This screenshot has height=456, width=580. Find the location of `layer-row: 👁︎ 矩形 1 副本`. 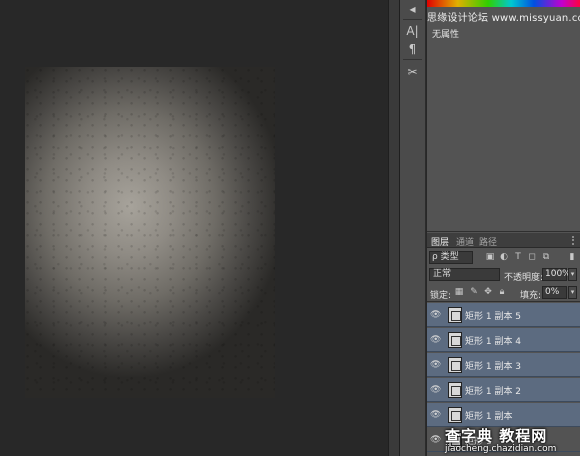

layer-row: 👁︎ 矩形 1 副本 is located at coordinates (503, 415).